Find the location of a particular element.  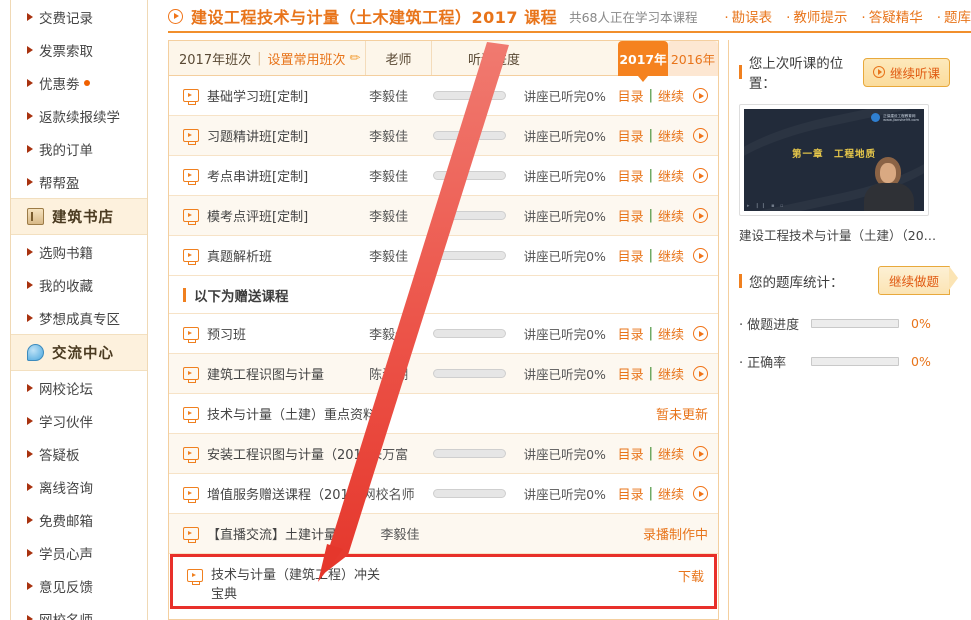

sidebar-item-label: 交费记录 is located at coordinates (66, 18).